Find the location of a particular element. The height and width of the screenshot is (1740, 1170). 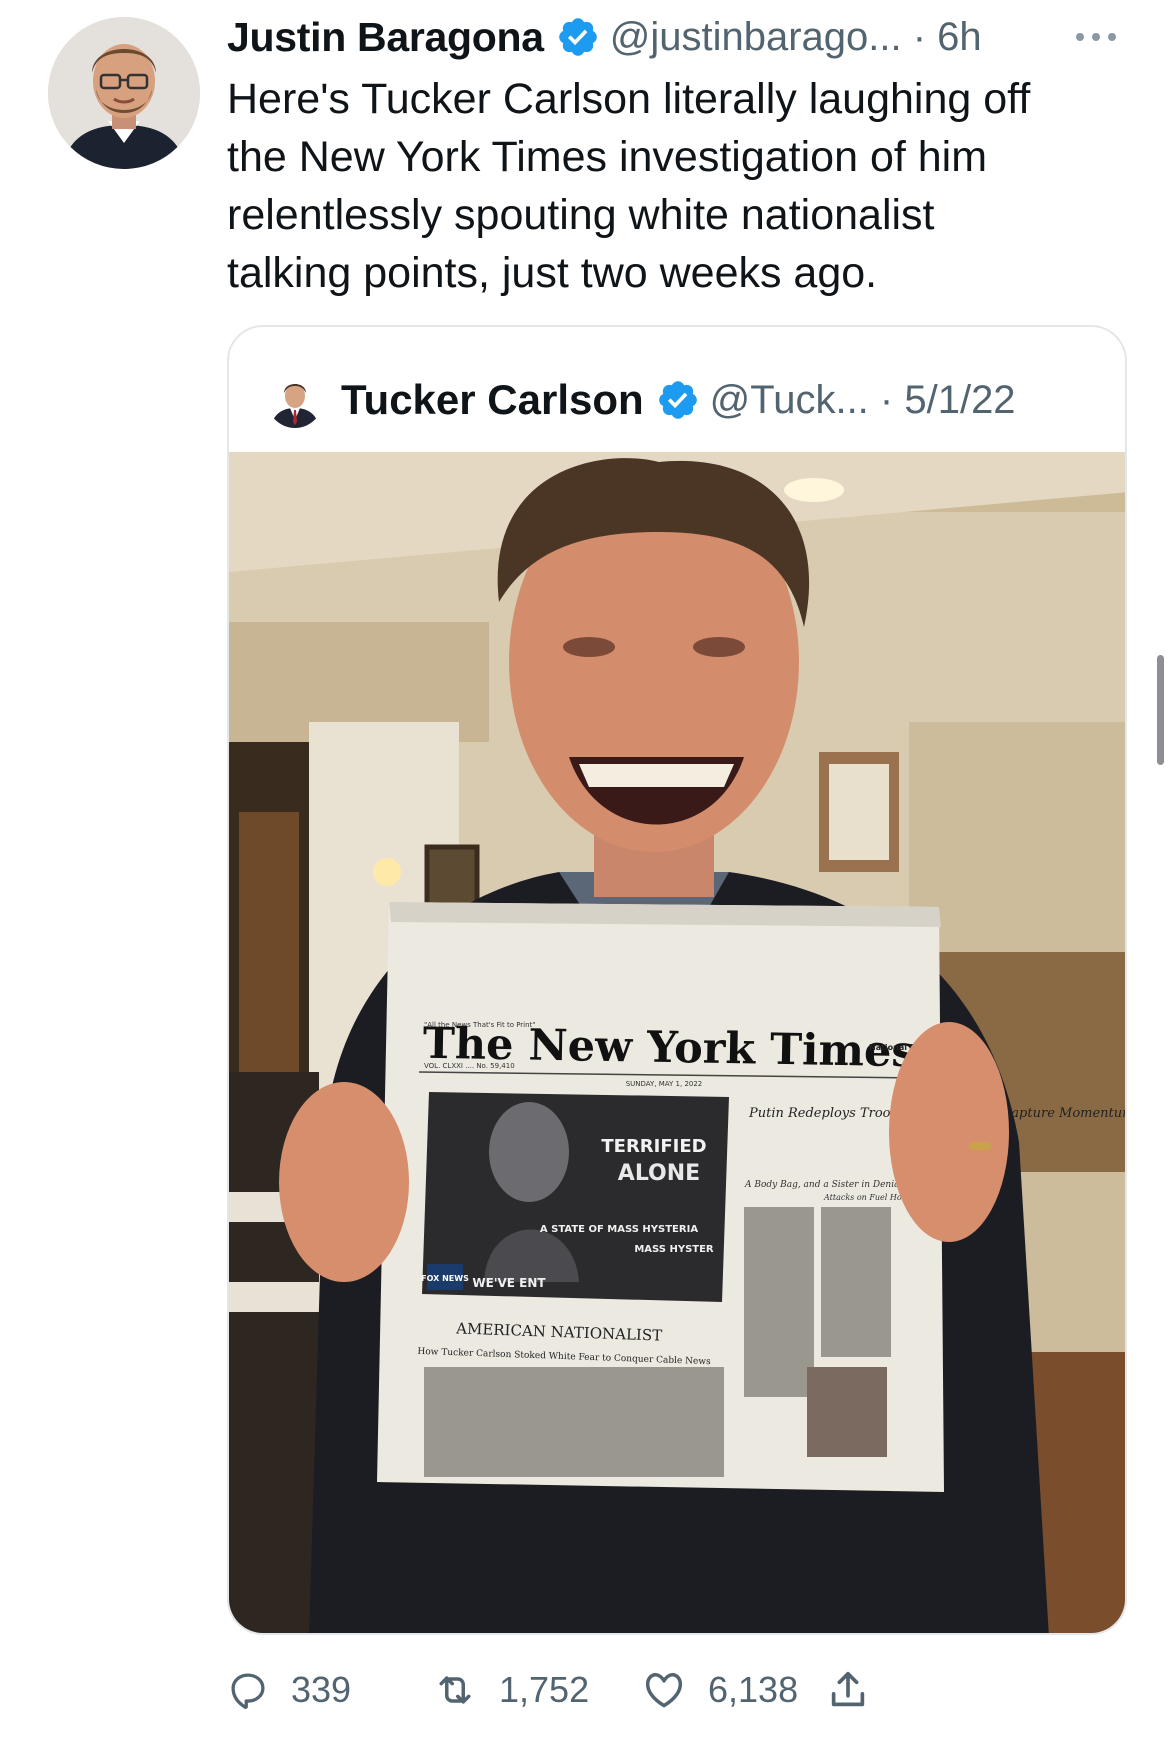

tv-caption-3: A STATE OF MASS HYSTERIA is located at coordinates (619, 1229).